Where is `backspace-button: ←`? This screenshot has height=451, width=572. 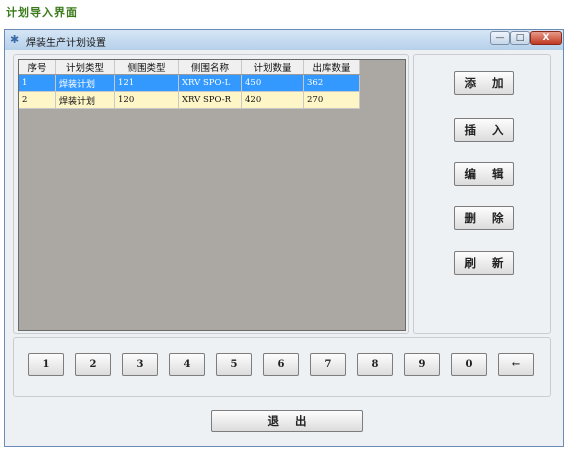
backspace-button: ← is located at coordinates (516, 364).